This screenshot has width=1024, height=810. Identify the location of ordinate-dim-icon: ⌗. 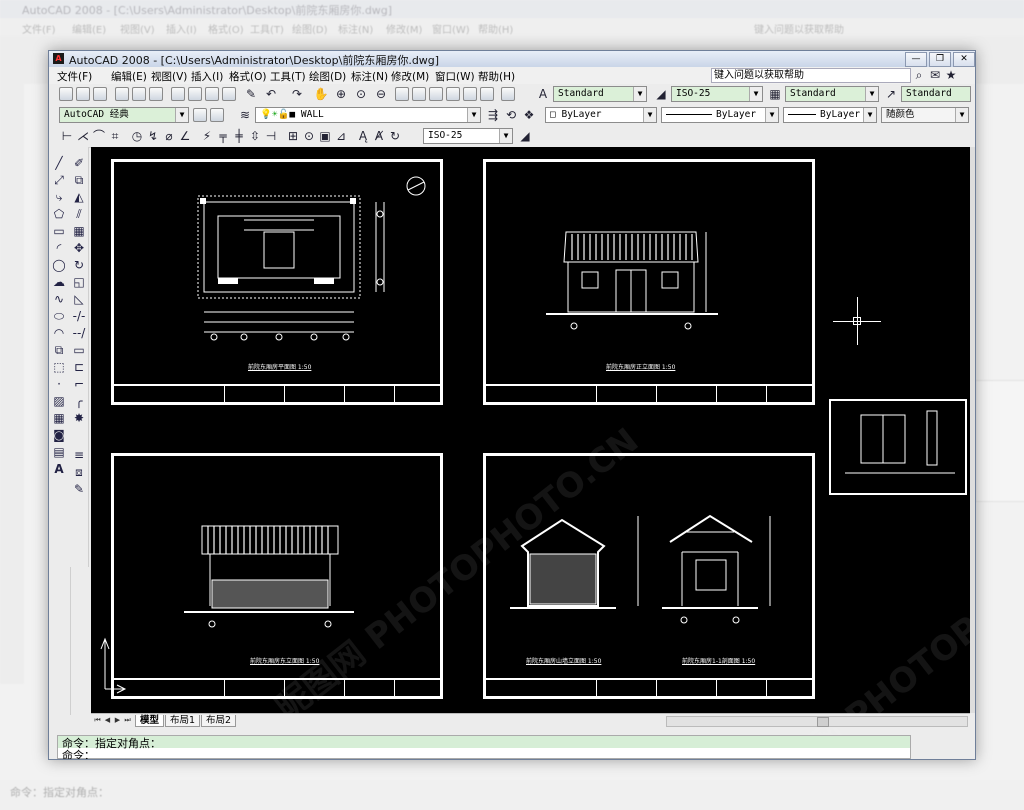
(115, 136).